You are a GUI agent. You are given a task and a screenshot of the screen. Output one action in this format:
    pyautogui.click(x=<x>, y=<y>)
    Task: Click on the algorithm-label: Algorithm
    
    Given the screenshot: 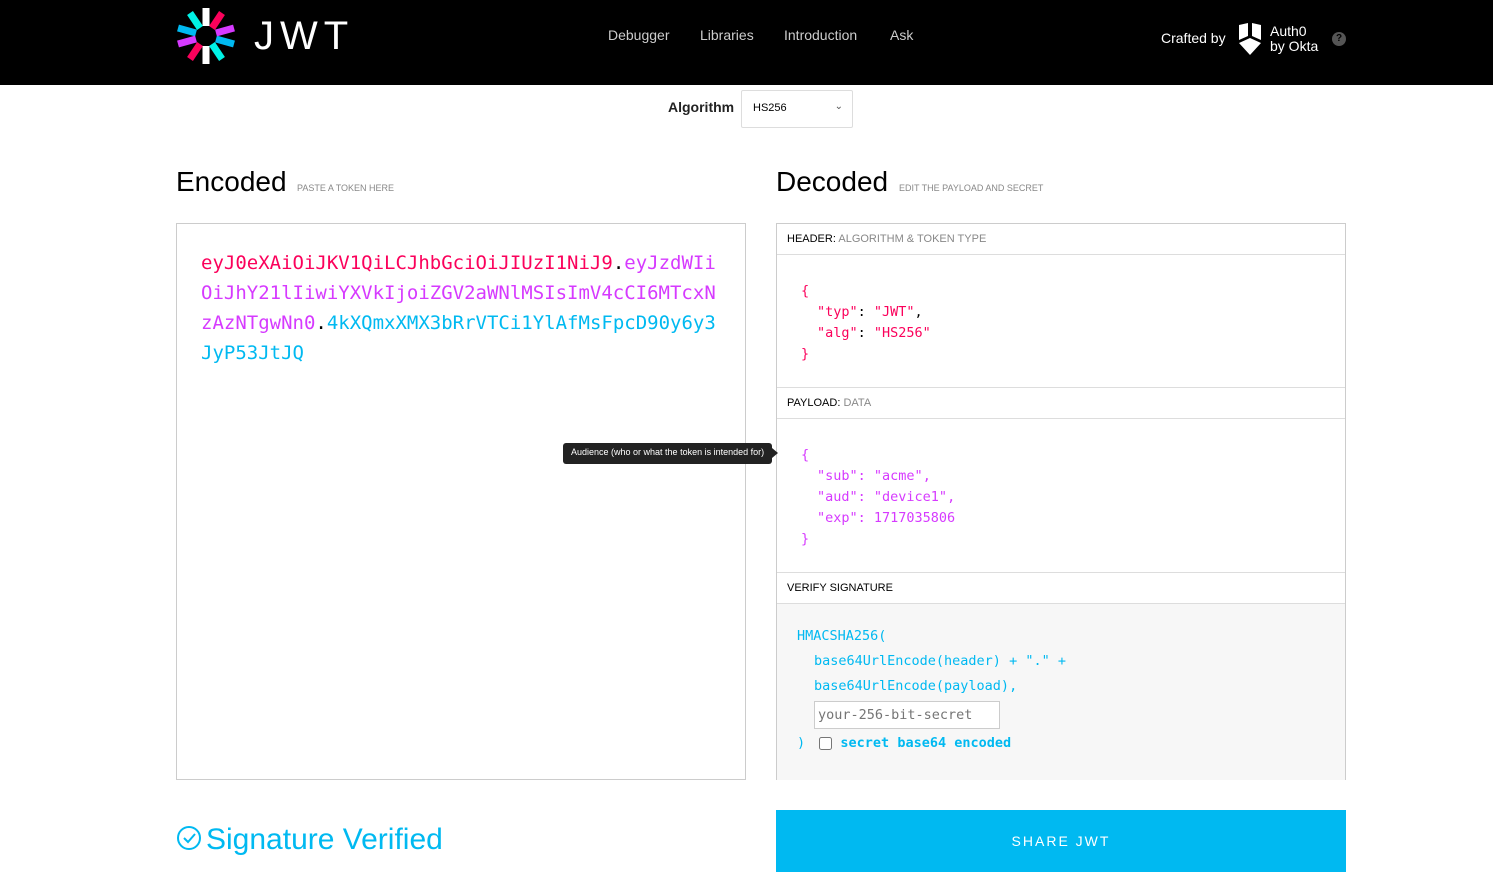 What is the action you would take?
    pyautogui.click(x=701, y=107)
    